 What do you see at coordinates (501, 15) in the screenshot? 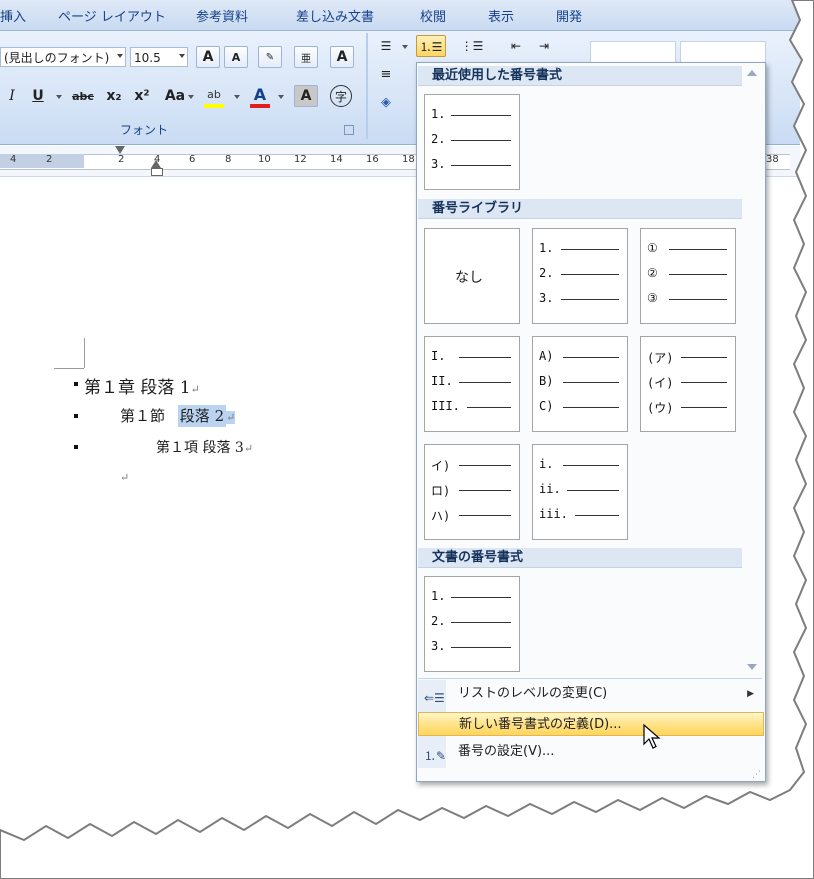
I see `tab-view: 表示` at bounding box center [501, 15].